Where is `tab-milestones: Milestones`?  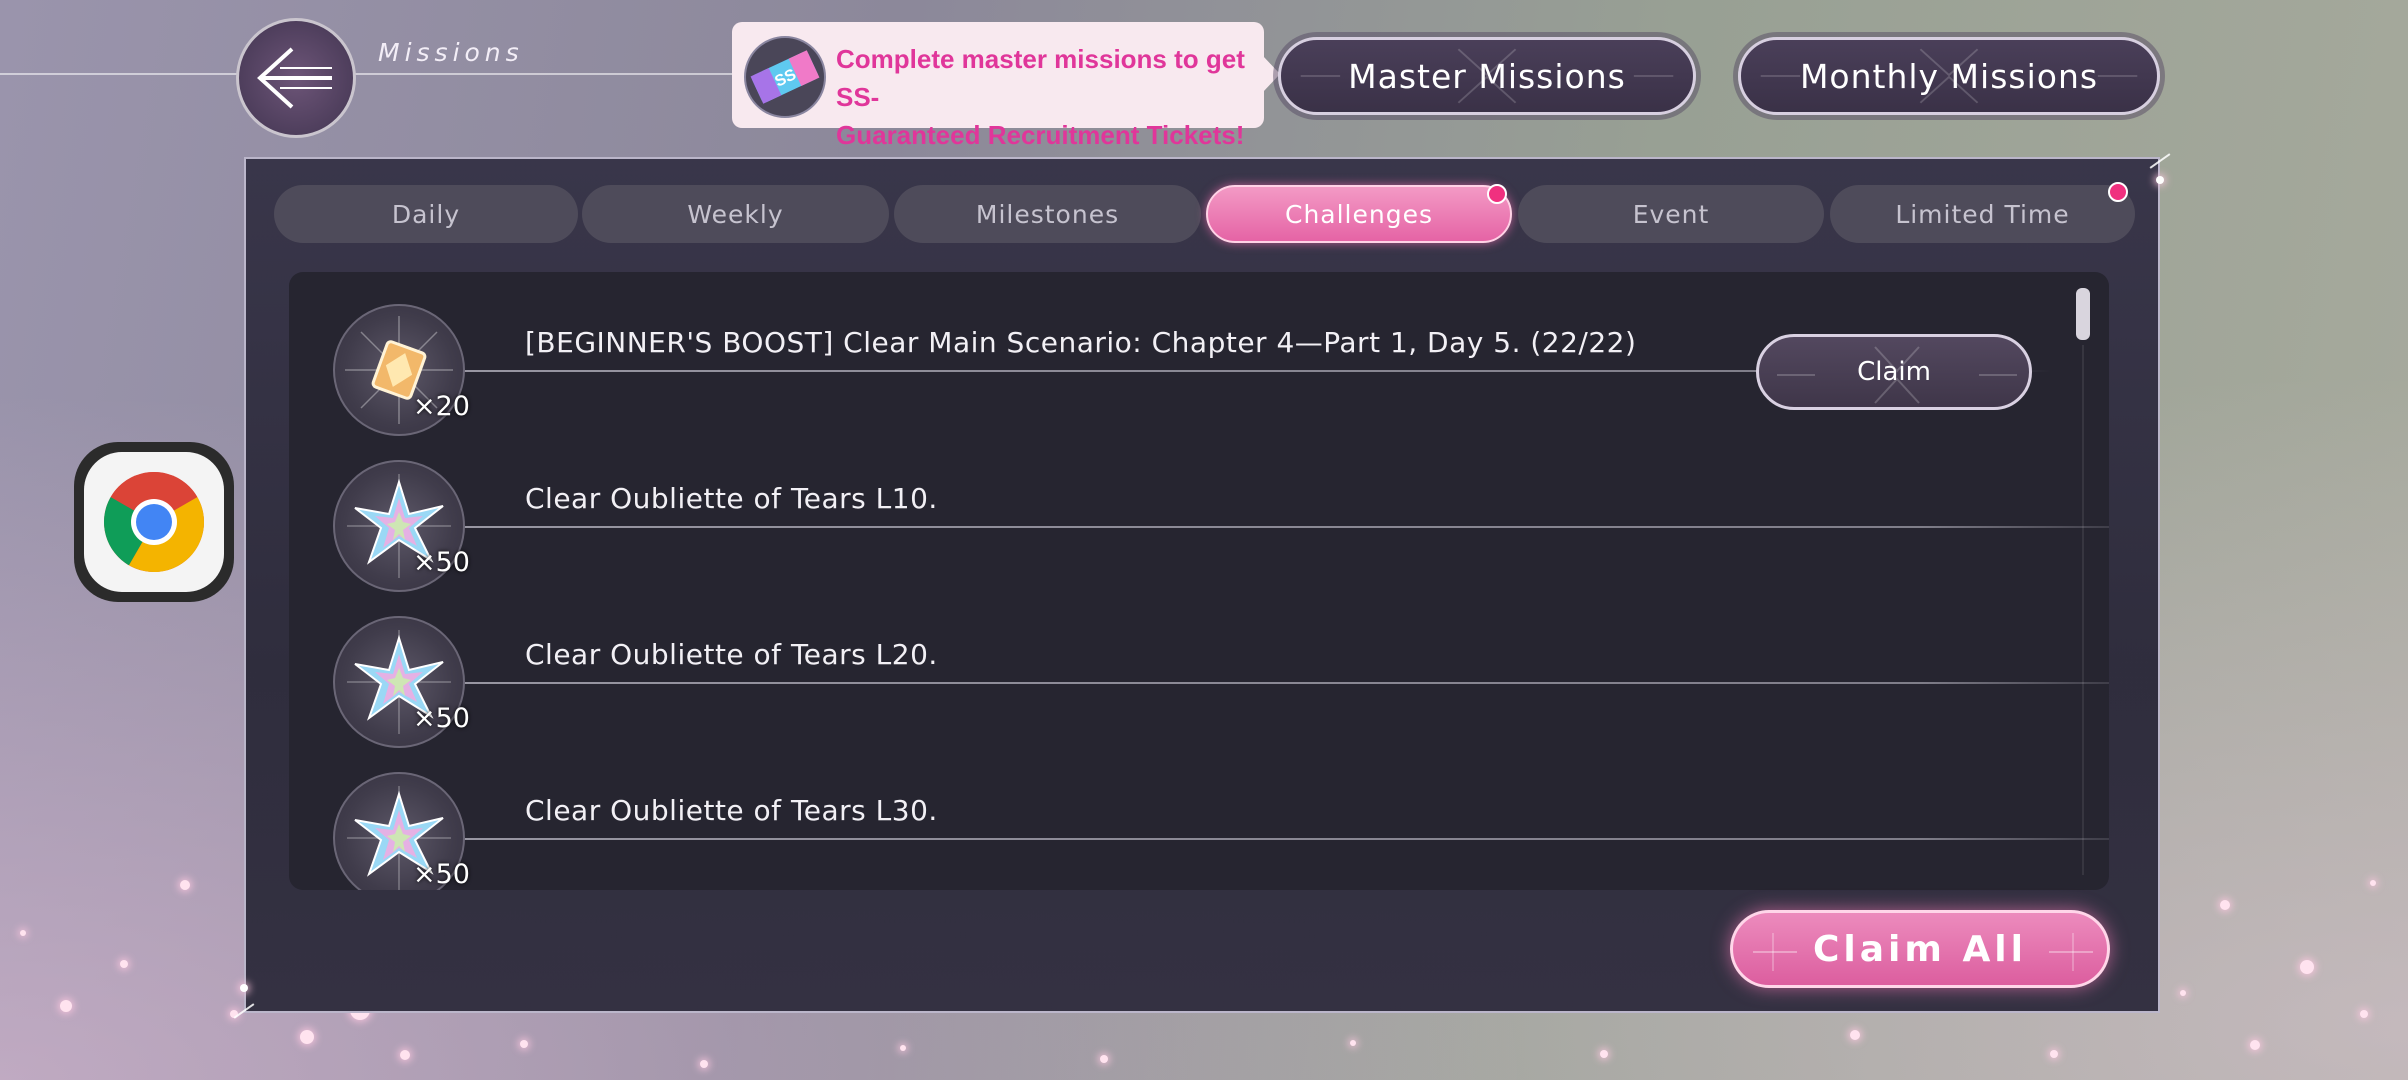 tab-milestones: Milestones is located at coordinates (1047, 214).